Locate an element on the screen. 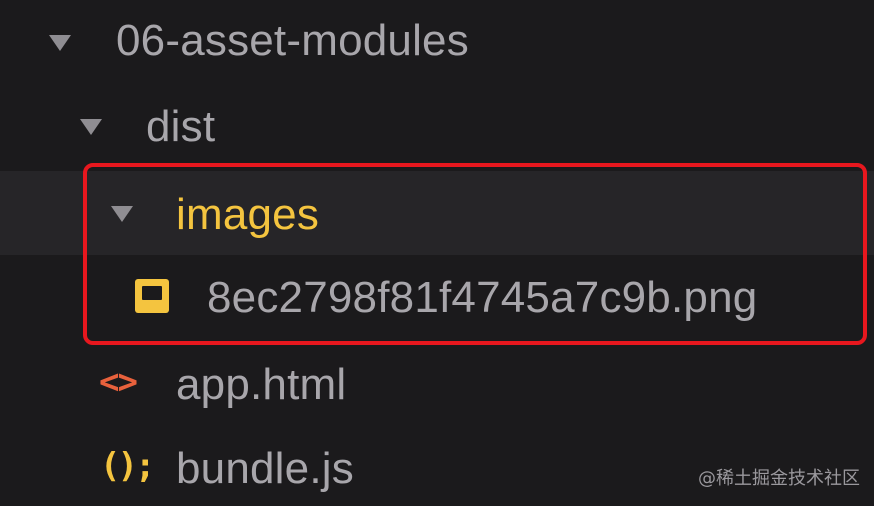 This screenshot has width=874, height=506. tree-item-label: images is located at coordinates (248, 214).